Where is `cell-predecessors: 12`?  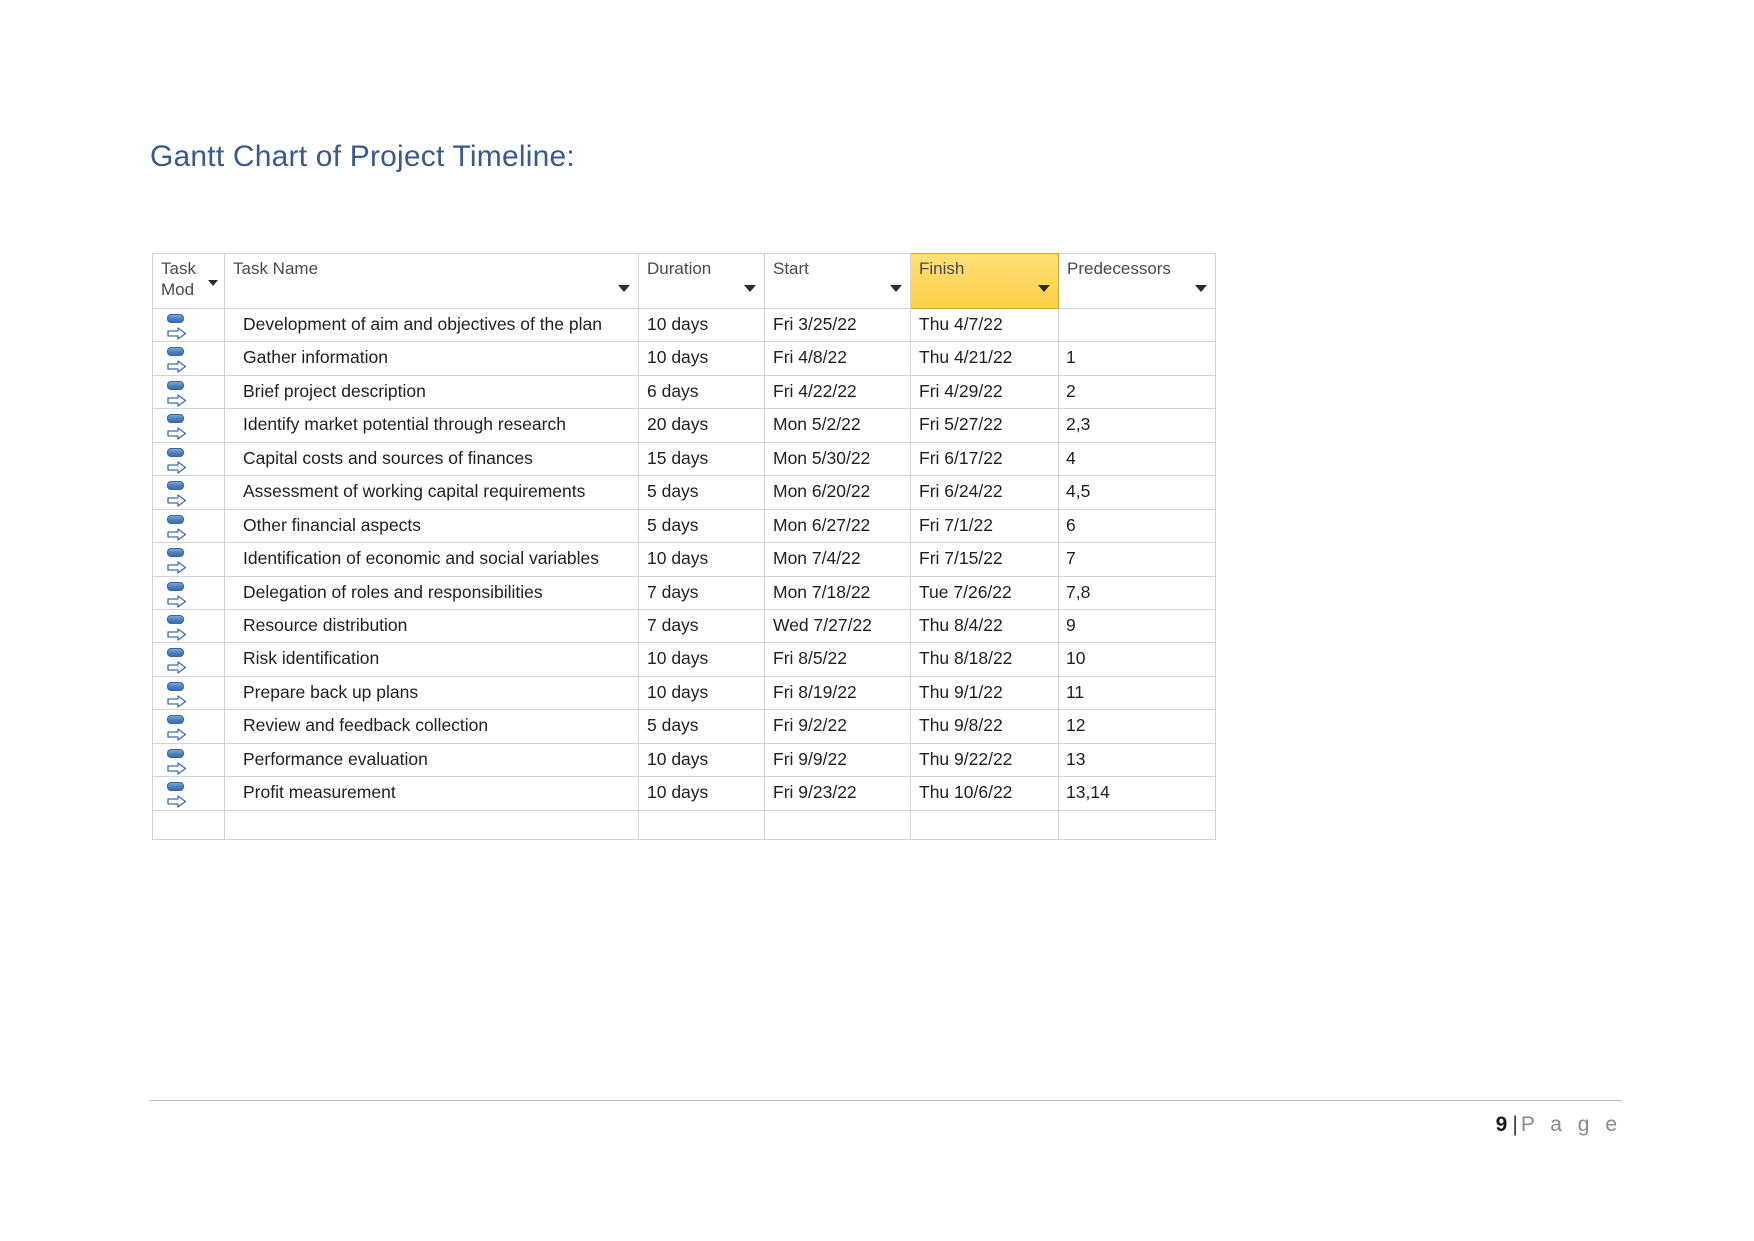 cell-predecessors: 12 is located at coordinates (1137, 726).